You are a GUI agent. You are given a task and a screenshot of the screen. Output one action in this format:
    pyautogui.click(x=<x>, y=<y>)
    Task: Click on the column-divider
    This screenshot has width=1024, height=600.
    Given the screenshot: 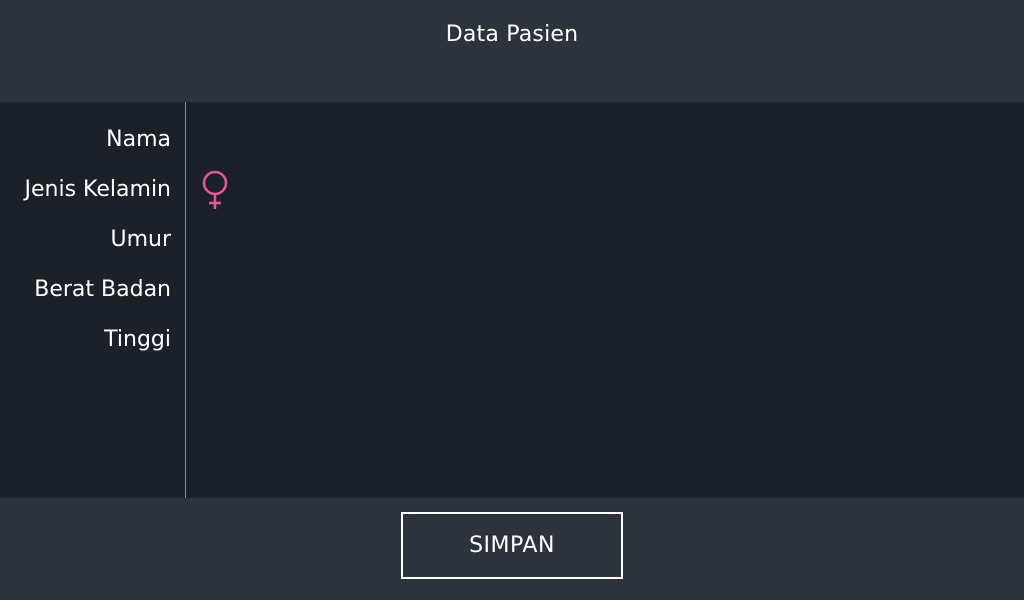 What is the action you would take?
    pyautogui.click(x=185, y=300)
    